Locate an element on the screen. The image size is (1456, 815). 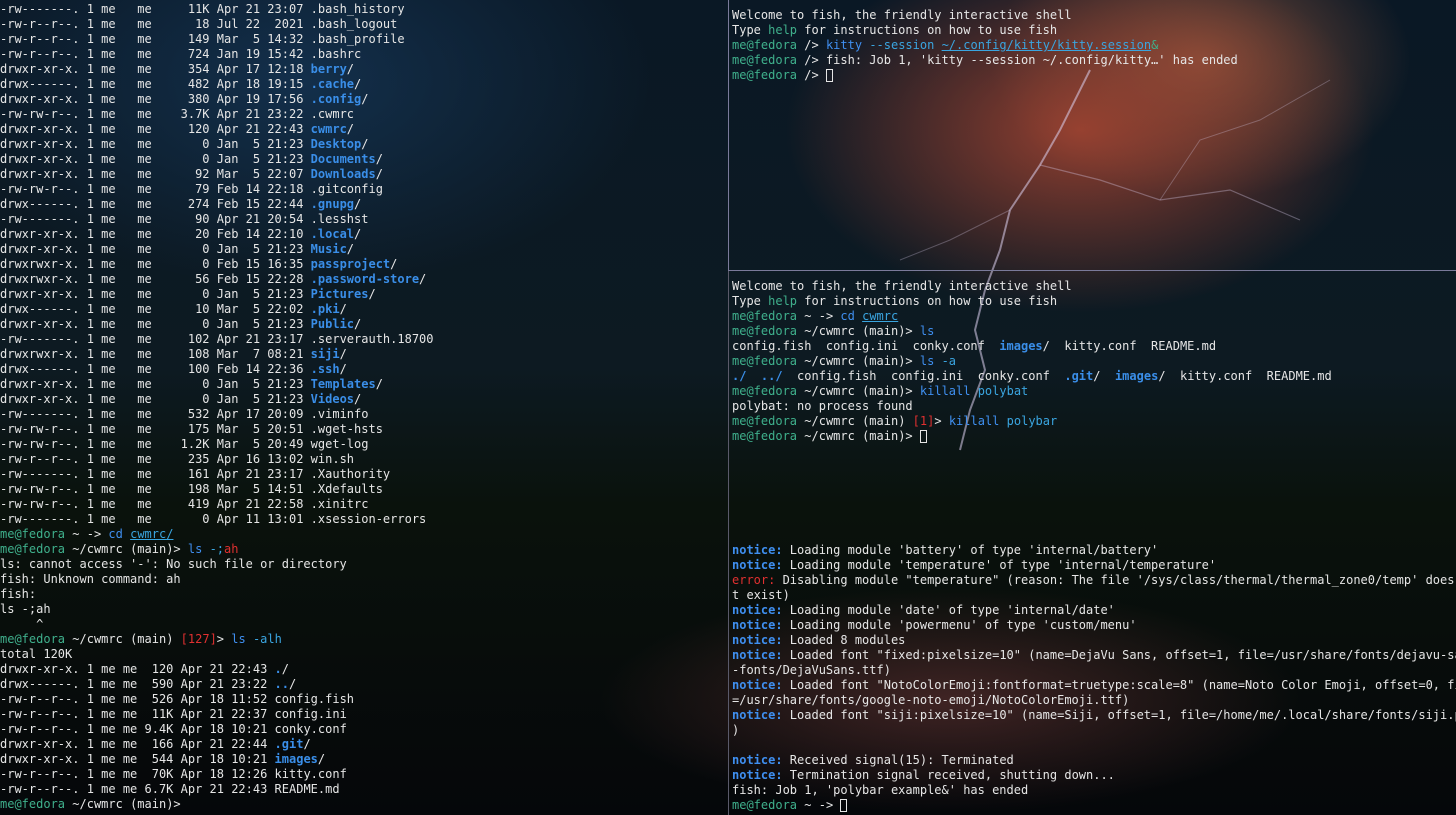
file-row: drwx------. 1 me me 590 Apr 21 23:22 ../ is located at coordinates (217, 684).